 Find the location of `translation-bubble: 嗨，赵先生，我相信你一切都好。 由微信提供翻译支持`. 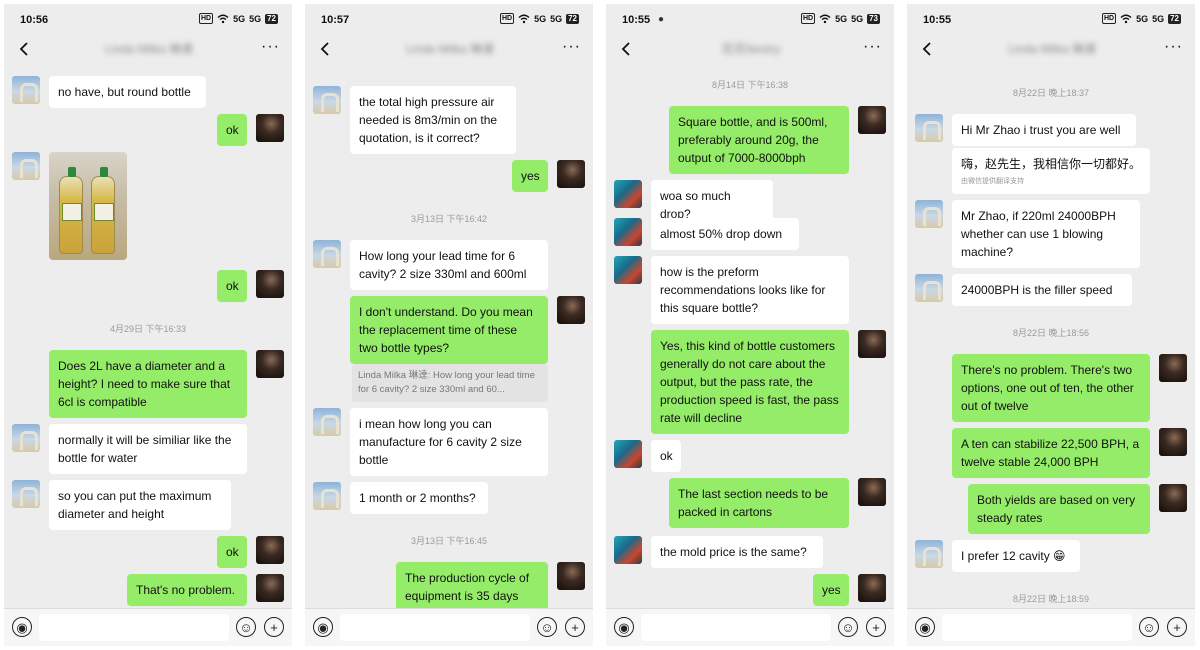

translation-bubble: 嗨，赵先生，我相信你一切都好。 由微信提供翻译支持 is located at coordinates (1051, 171).